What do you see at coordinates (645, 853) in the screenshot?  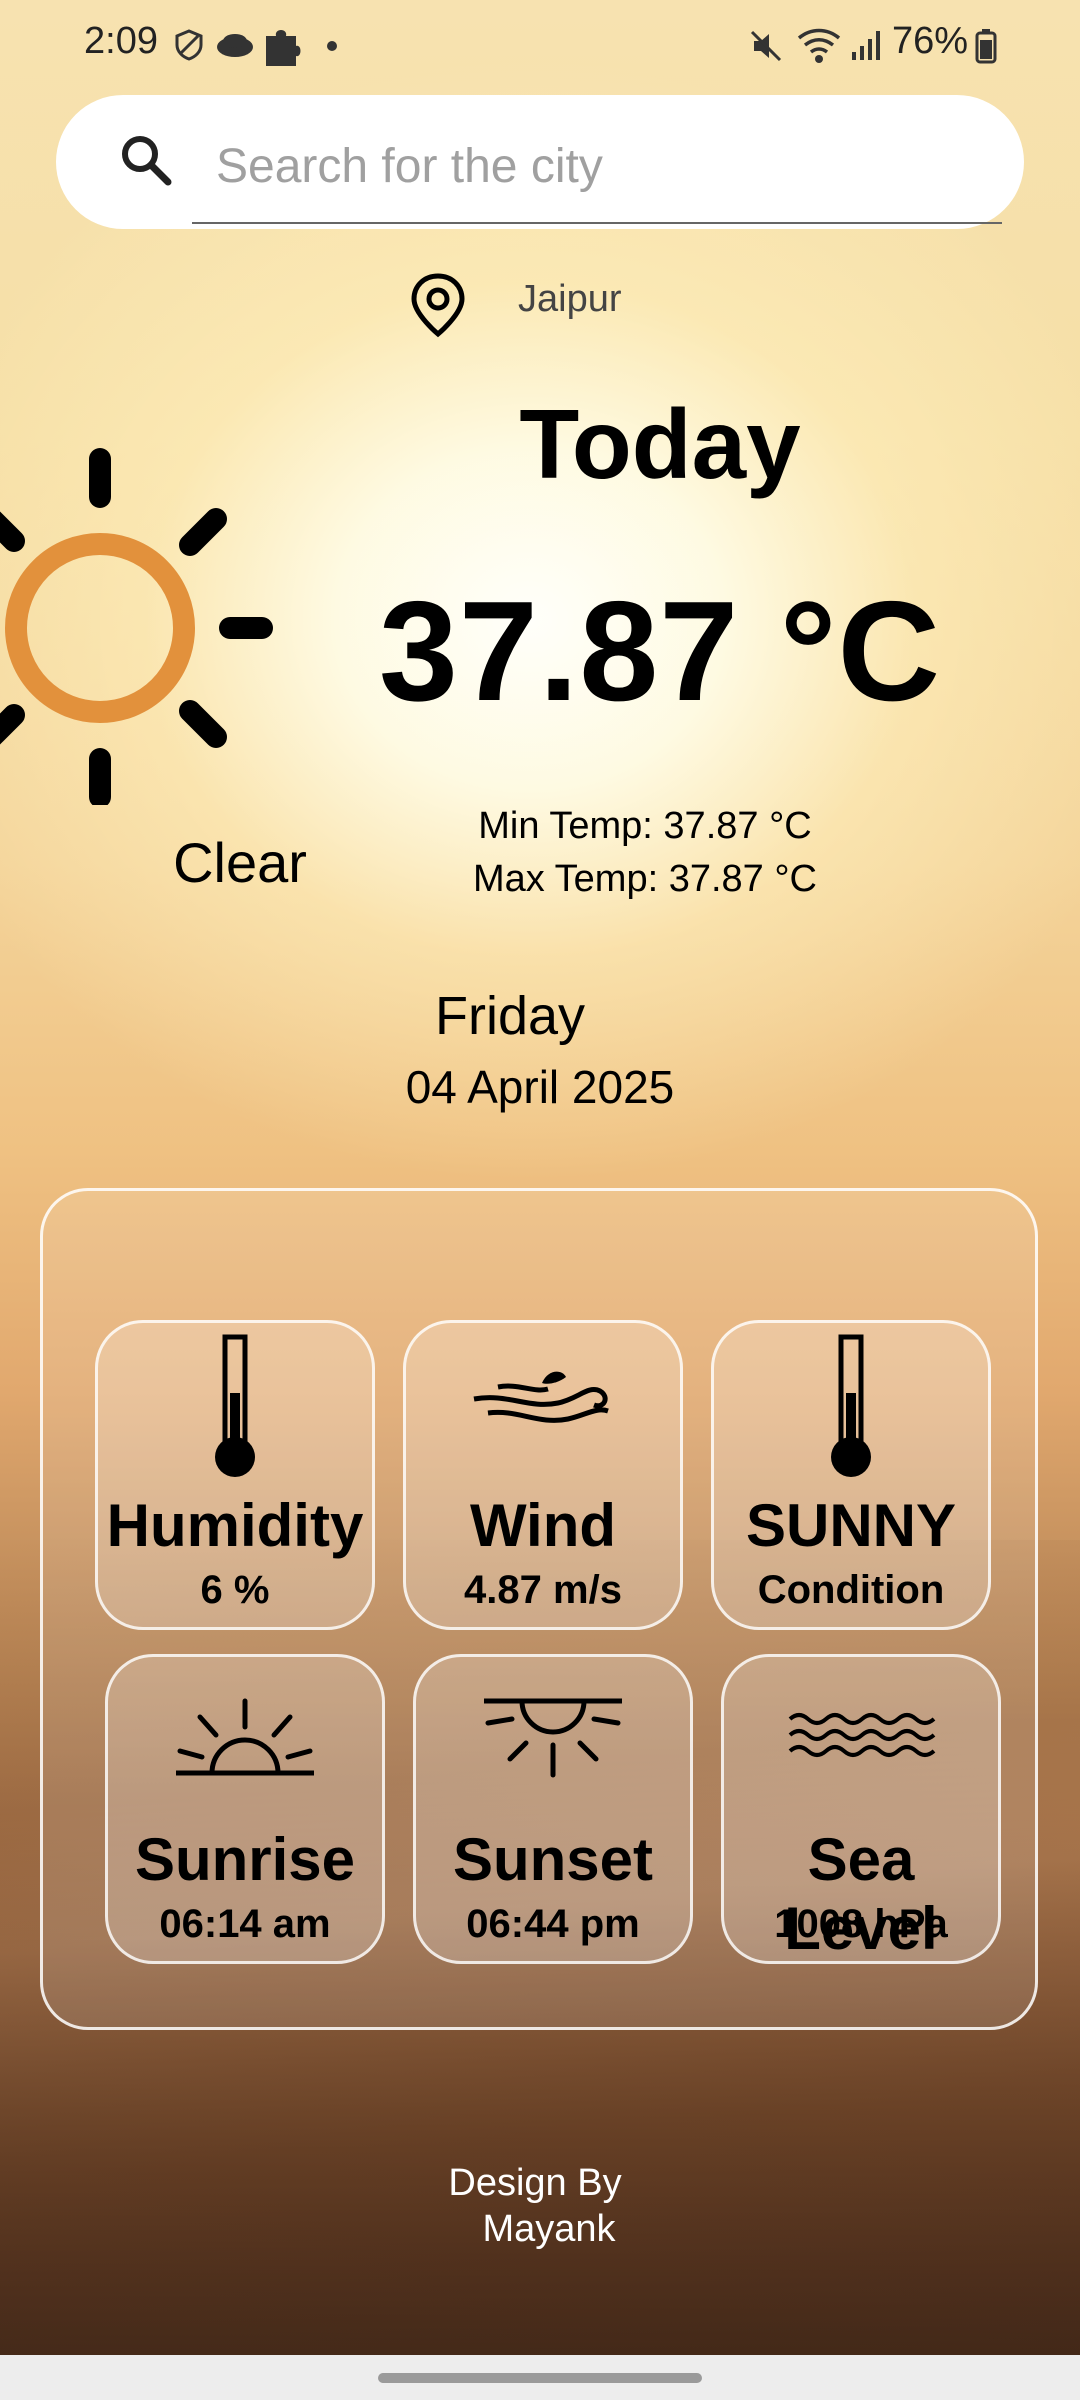 I see `min-max-temps: Min Temp: 37.87 °C Max Temp: 37.87 °C` at bounding box center [645, 853].